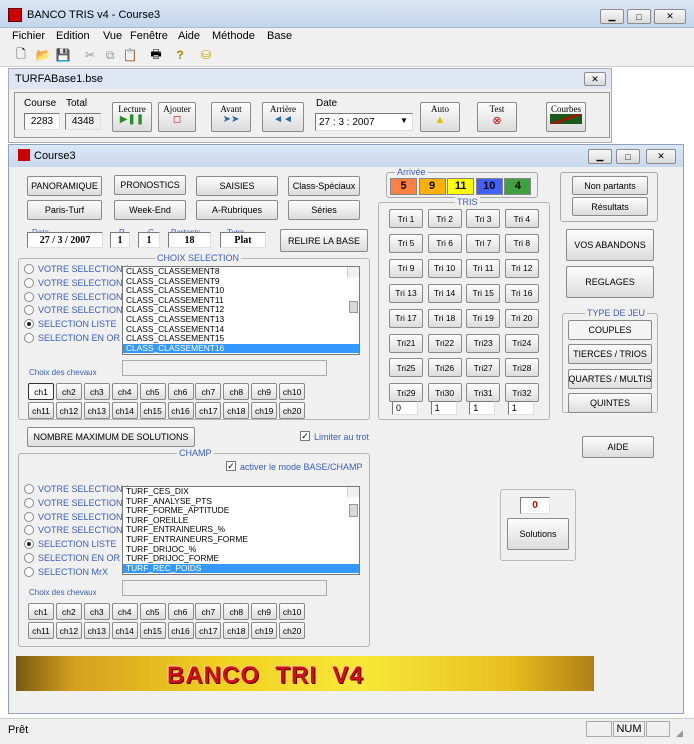 This screenshot has width=694, height=744. What do you see at coordinates (404, 122) in the screenshot?
I see `chevron-down-icon: ▼` at bounding box center [404, 122].